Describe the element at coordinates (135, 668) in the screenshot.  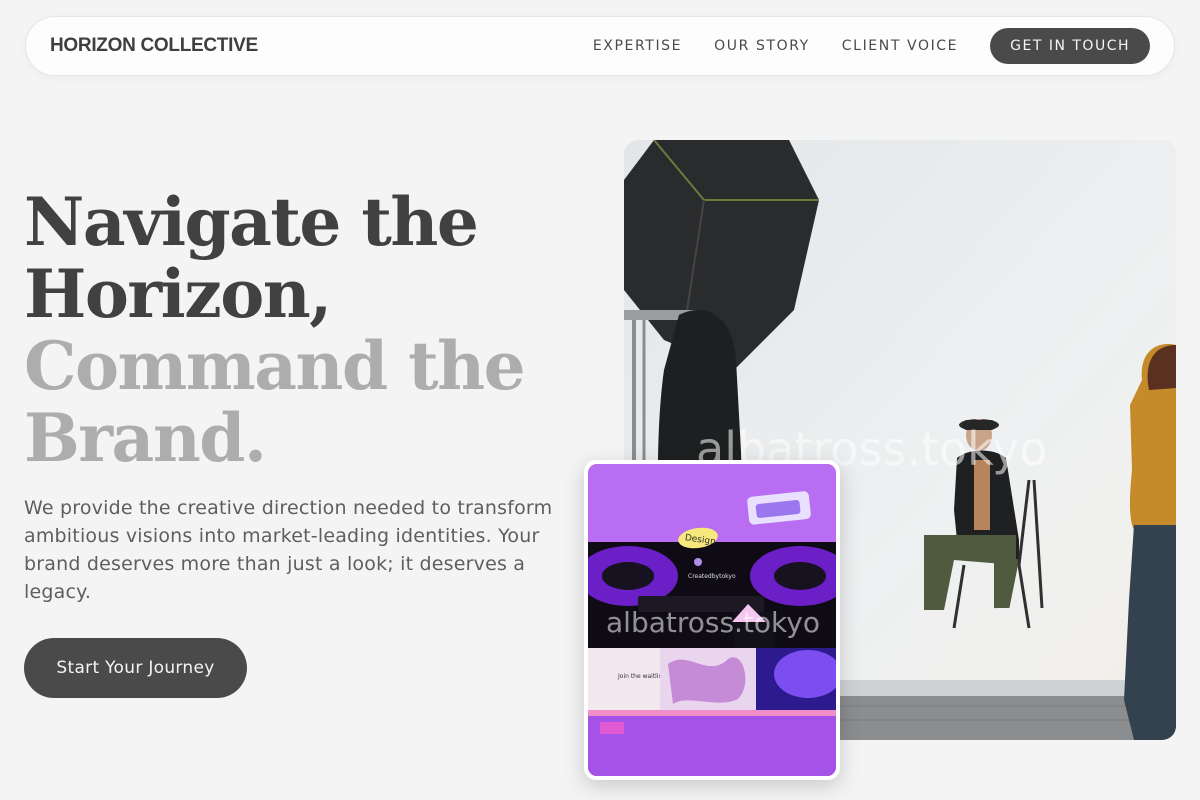
I see `start-journey-button: Start Your Journey` at that location.